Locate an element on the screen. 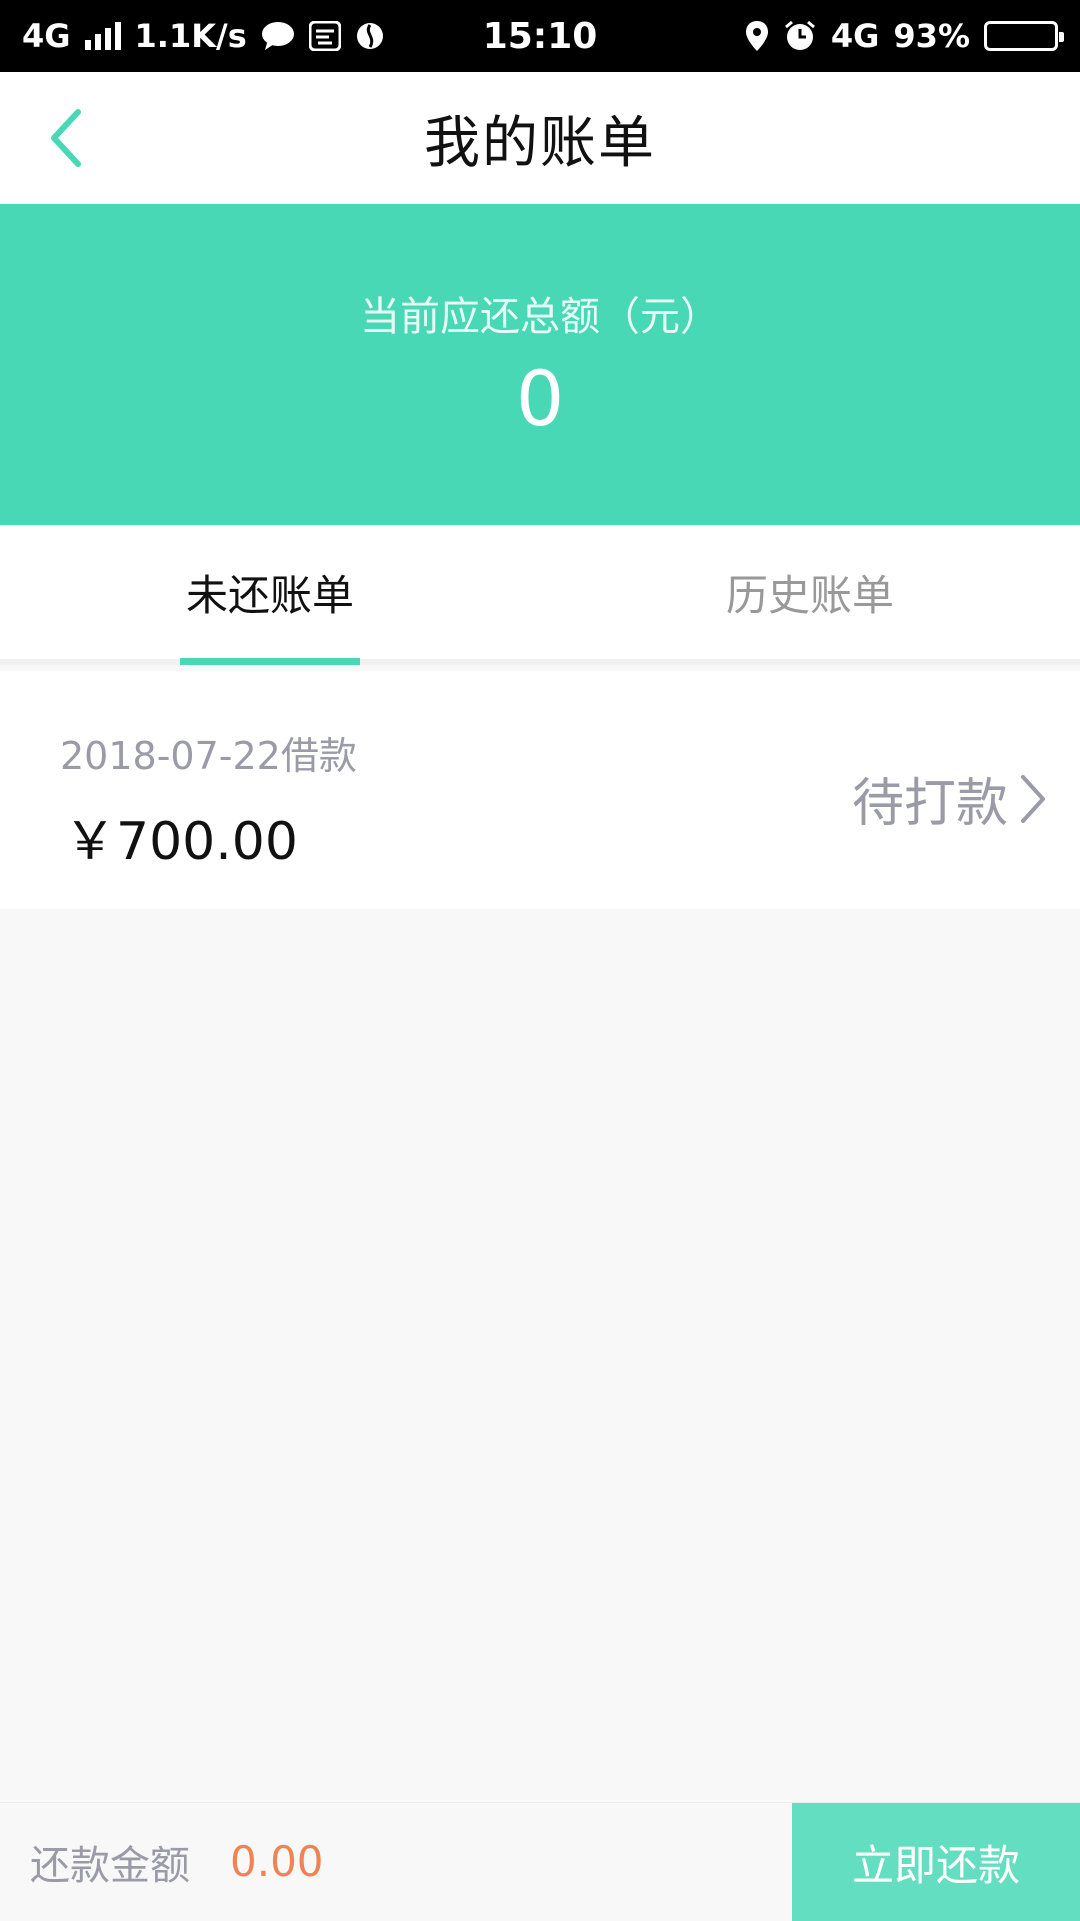 The height and width of the screenshot is (1921, 1080). bill-status: 待打款 is located at coordinates (950, 798).